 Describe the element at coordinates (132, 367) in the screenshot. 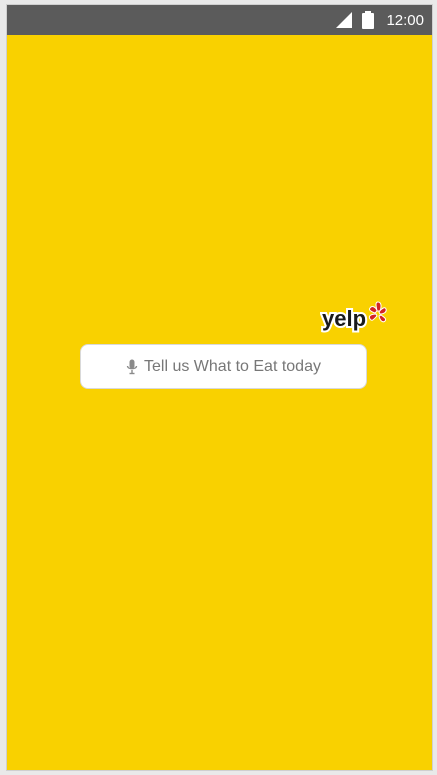

I see `microphone-icon` at that location.